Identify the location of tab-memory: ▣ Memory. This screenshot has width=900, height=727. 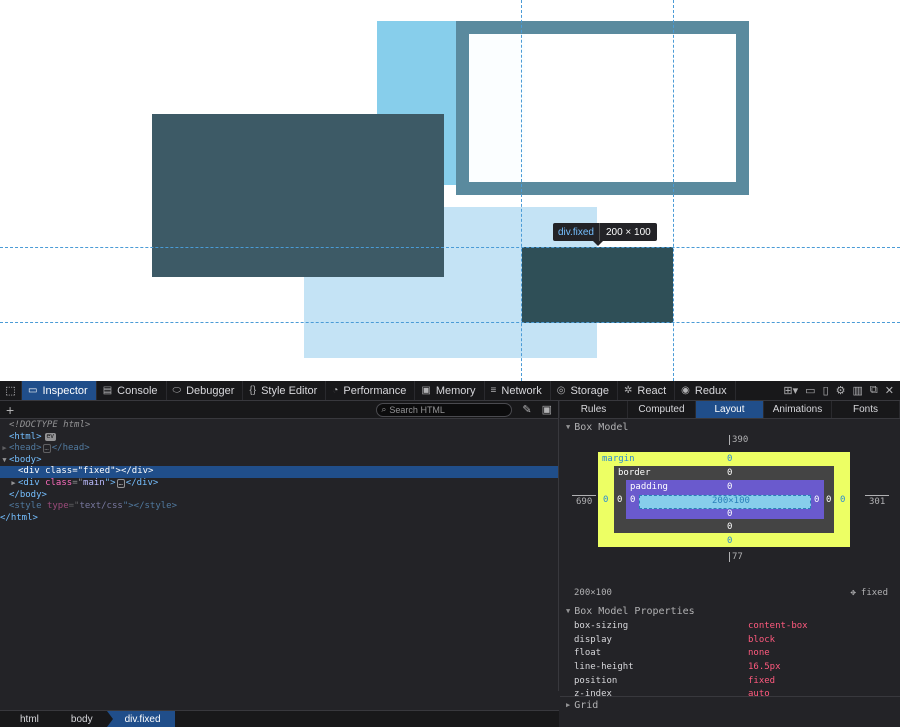
(450, 390).